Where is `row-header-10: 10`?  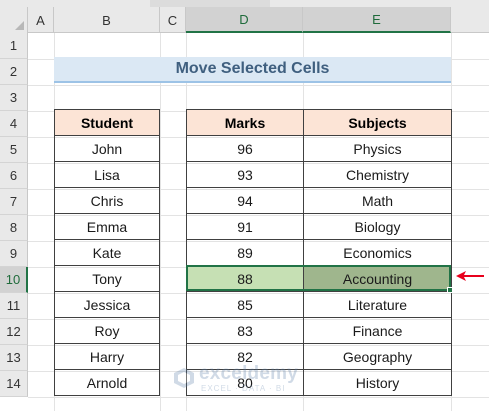
row-header-10: 10 is located at coordinates (14, 280).